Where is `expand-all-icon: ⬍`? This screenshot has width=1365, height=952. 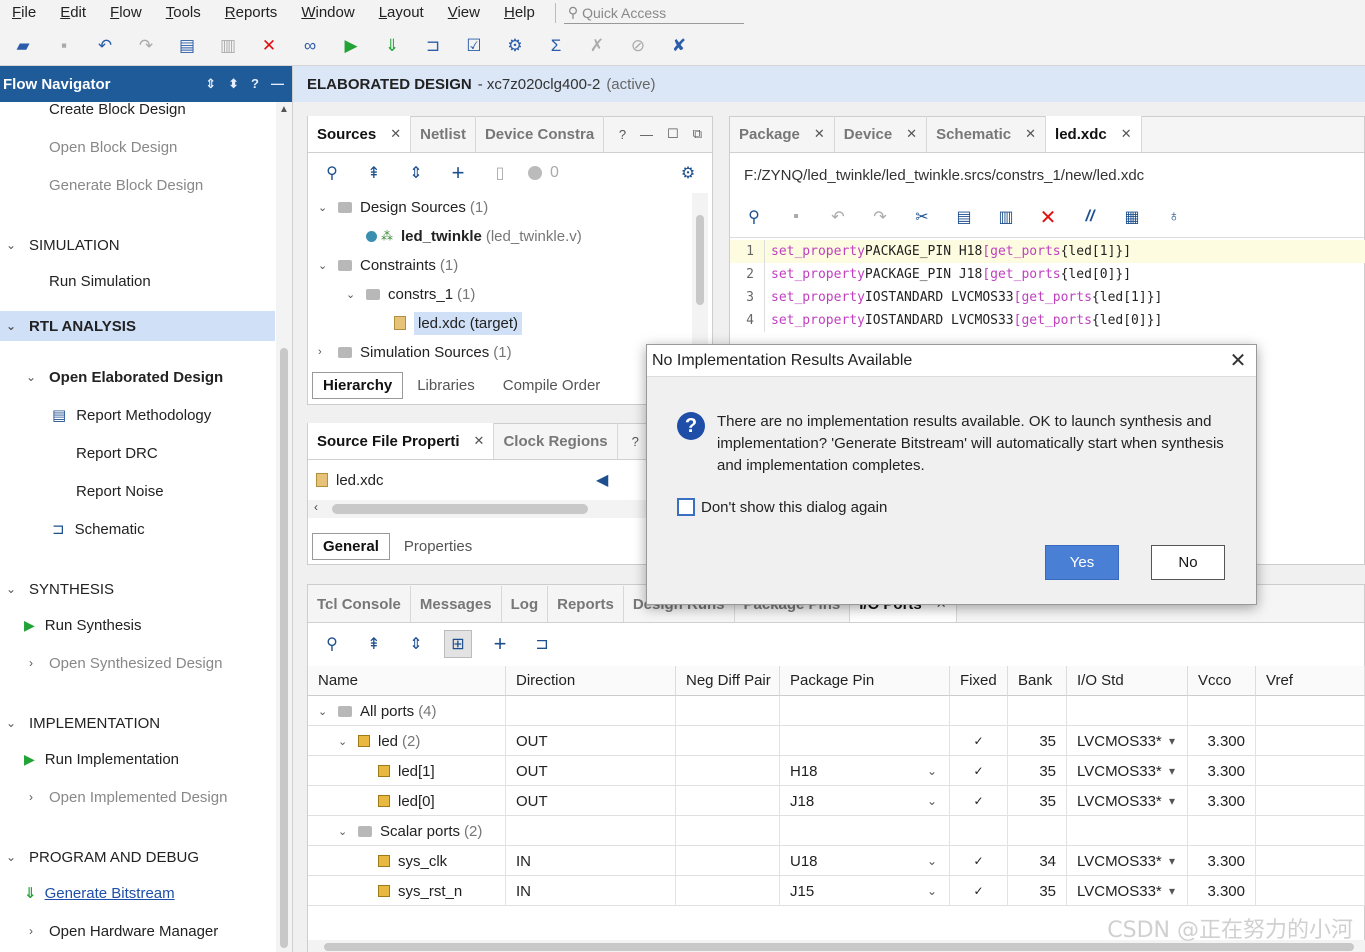 expand-all-icon: ⬍ is located at coordinates (233, 84).